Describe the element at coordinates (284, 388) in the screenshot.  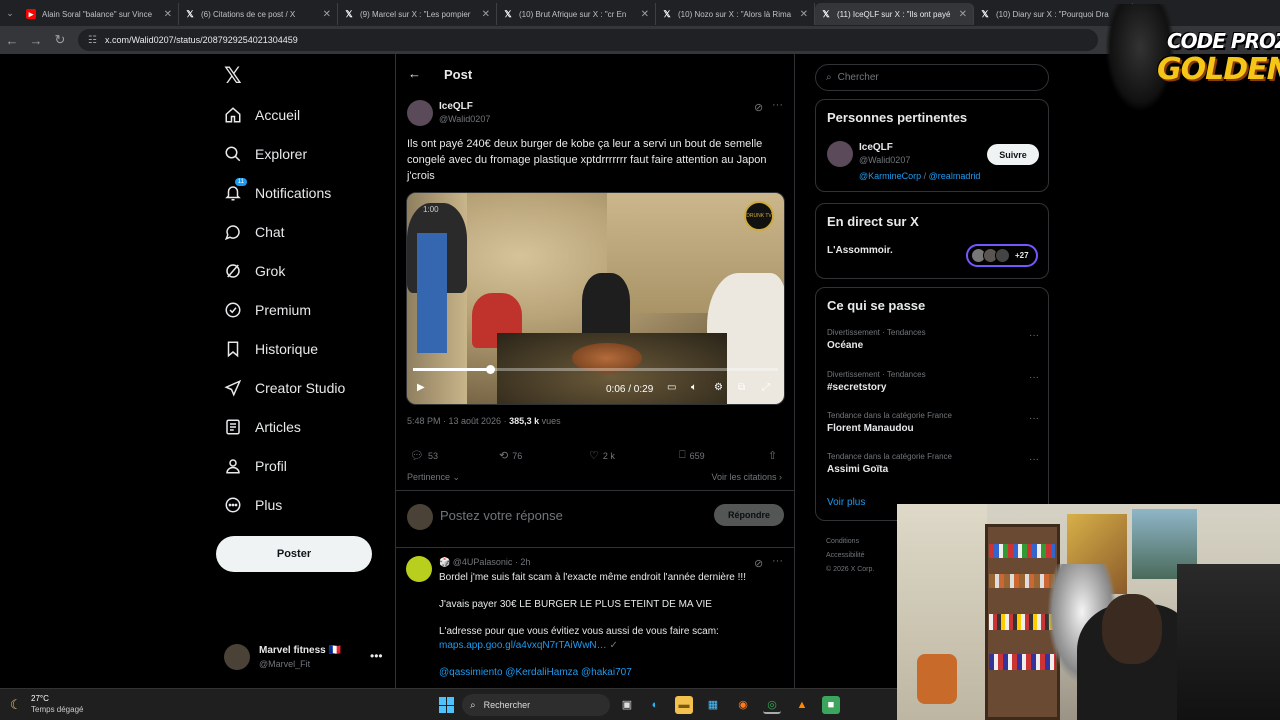
I see `nav-item-creator-studio: Creator Studio` at that location.